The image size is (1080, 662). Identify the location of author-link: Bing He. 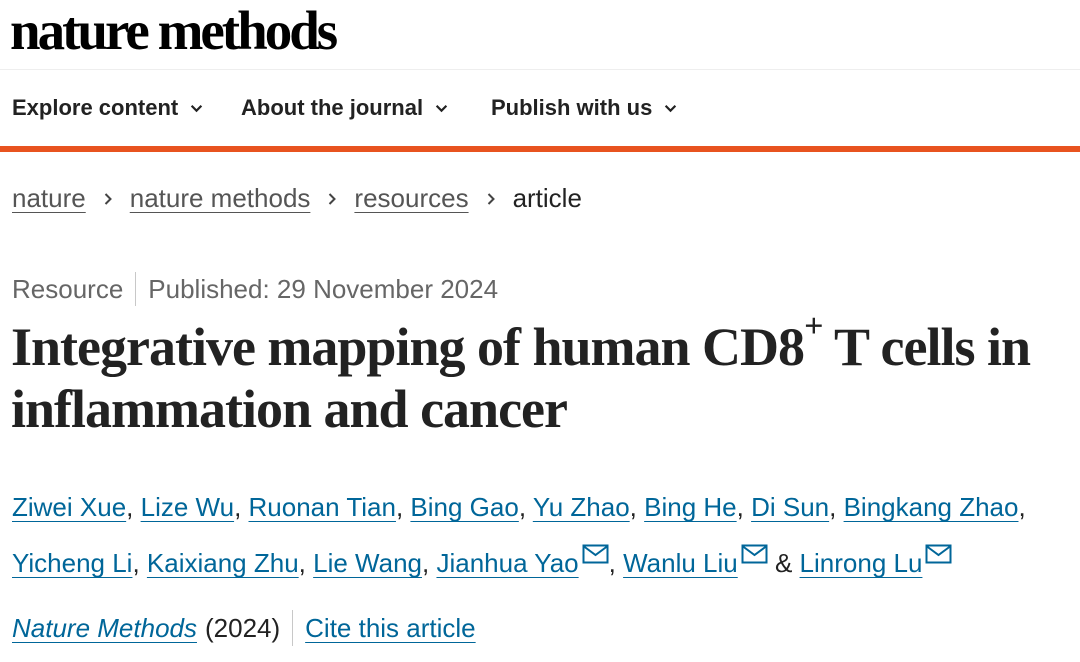
(690, 507).